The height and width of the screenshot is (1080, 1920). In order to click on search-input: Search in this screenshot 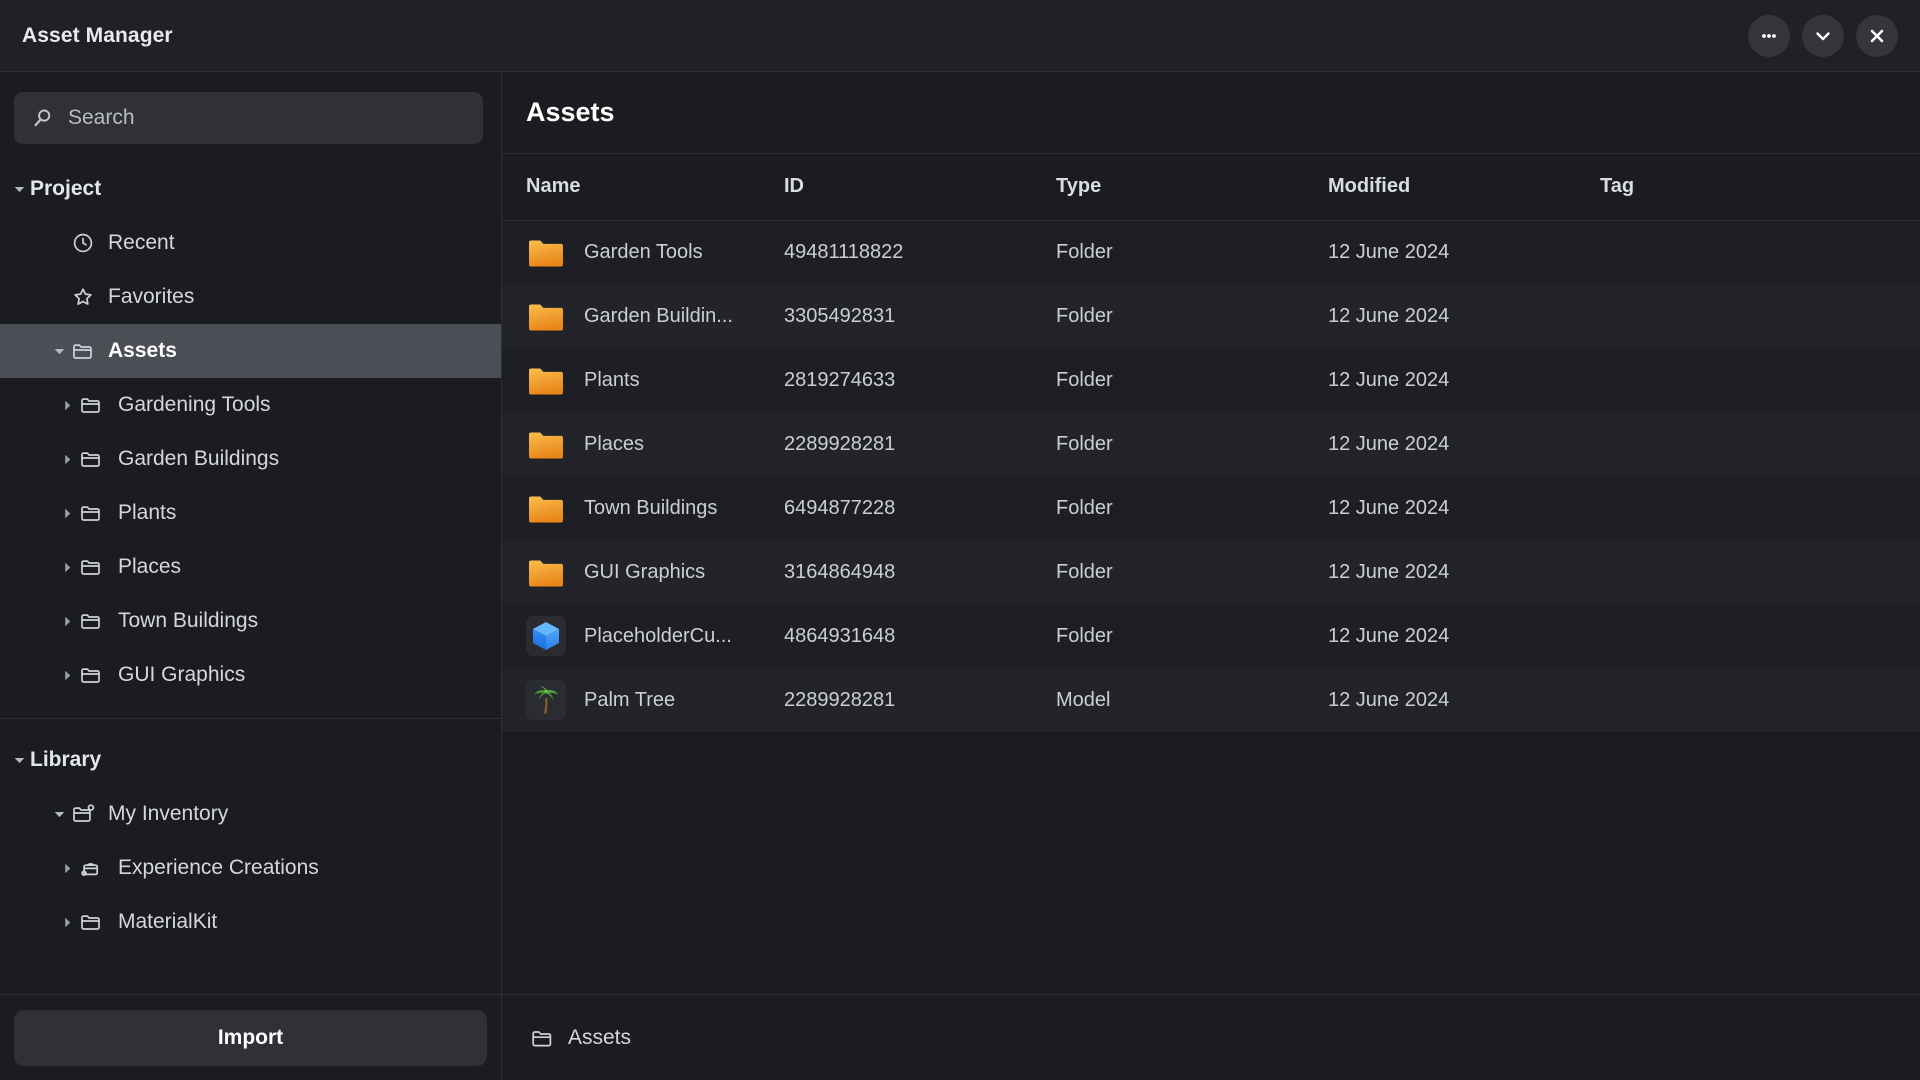, I will do `click(248, 118)`.